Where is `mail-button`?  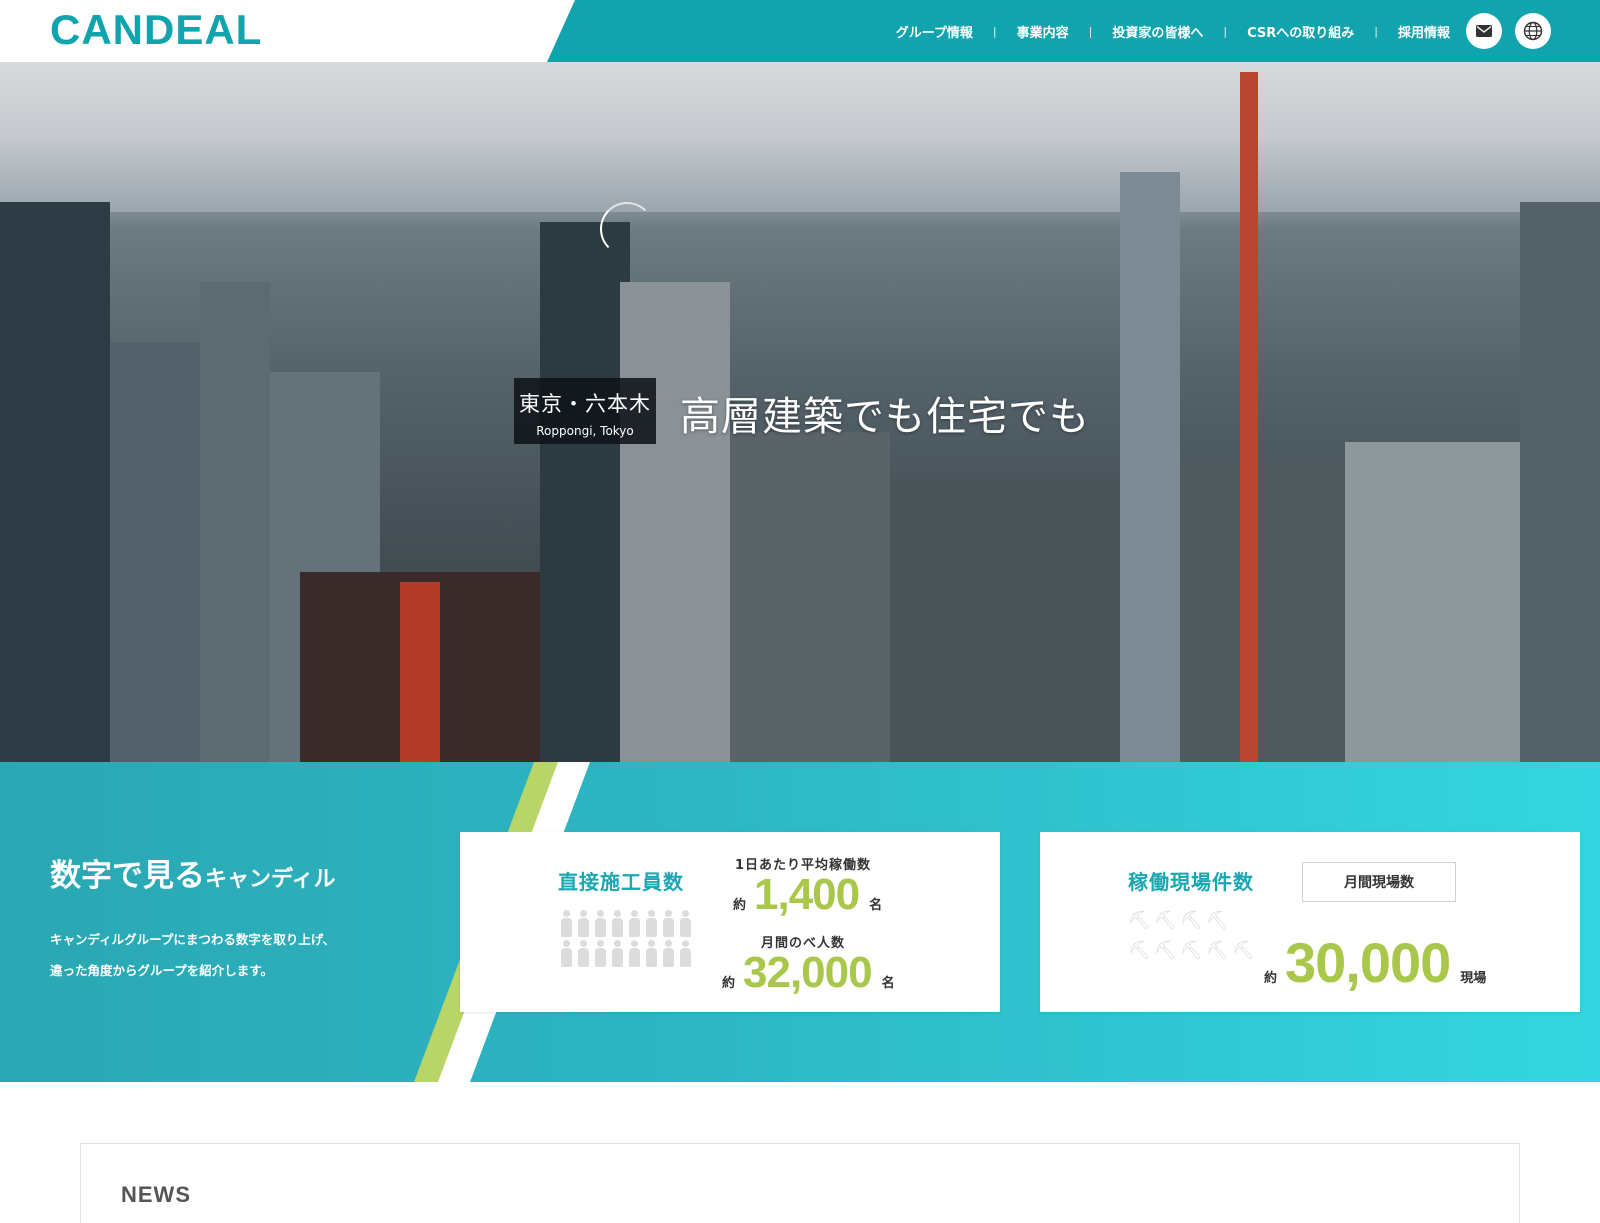
mail-button is located at coordinates (1484, 31).